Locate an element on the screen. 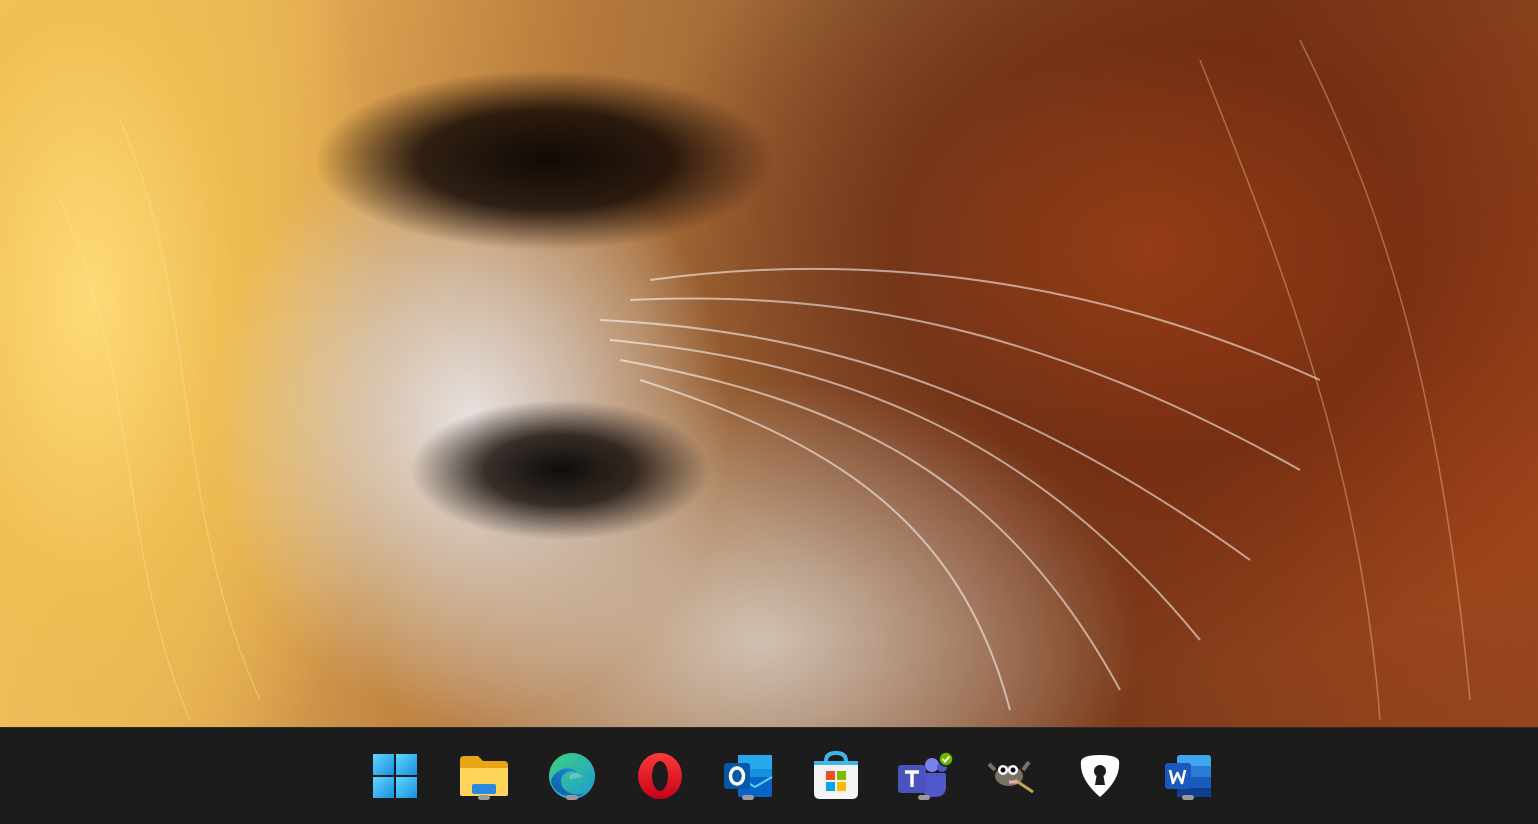  taskbar is located at coordinates (769, 775).